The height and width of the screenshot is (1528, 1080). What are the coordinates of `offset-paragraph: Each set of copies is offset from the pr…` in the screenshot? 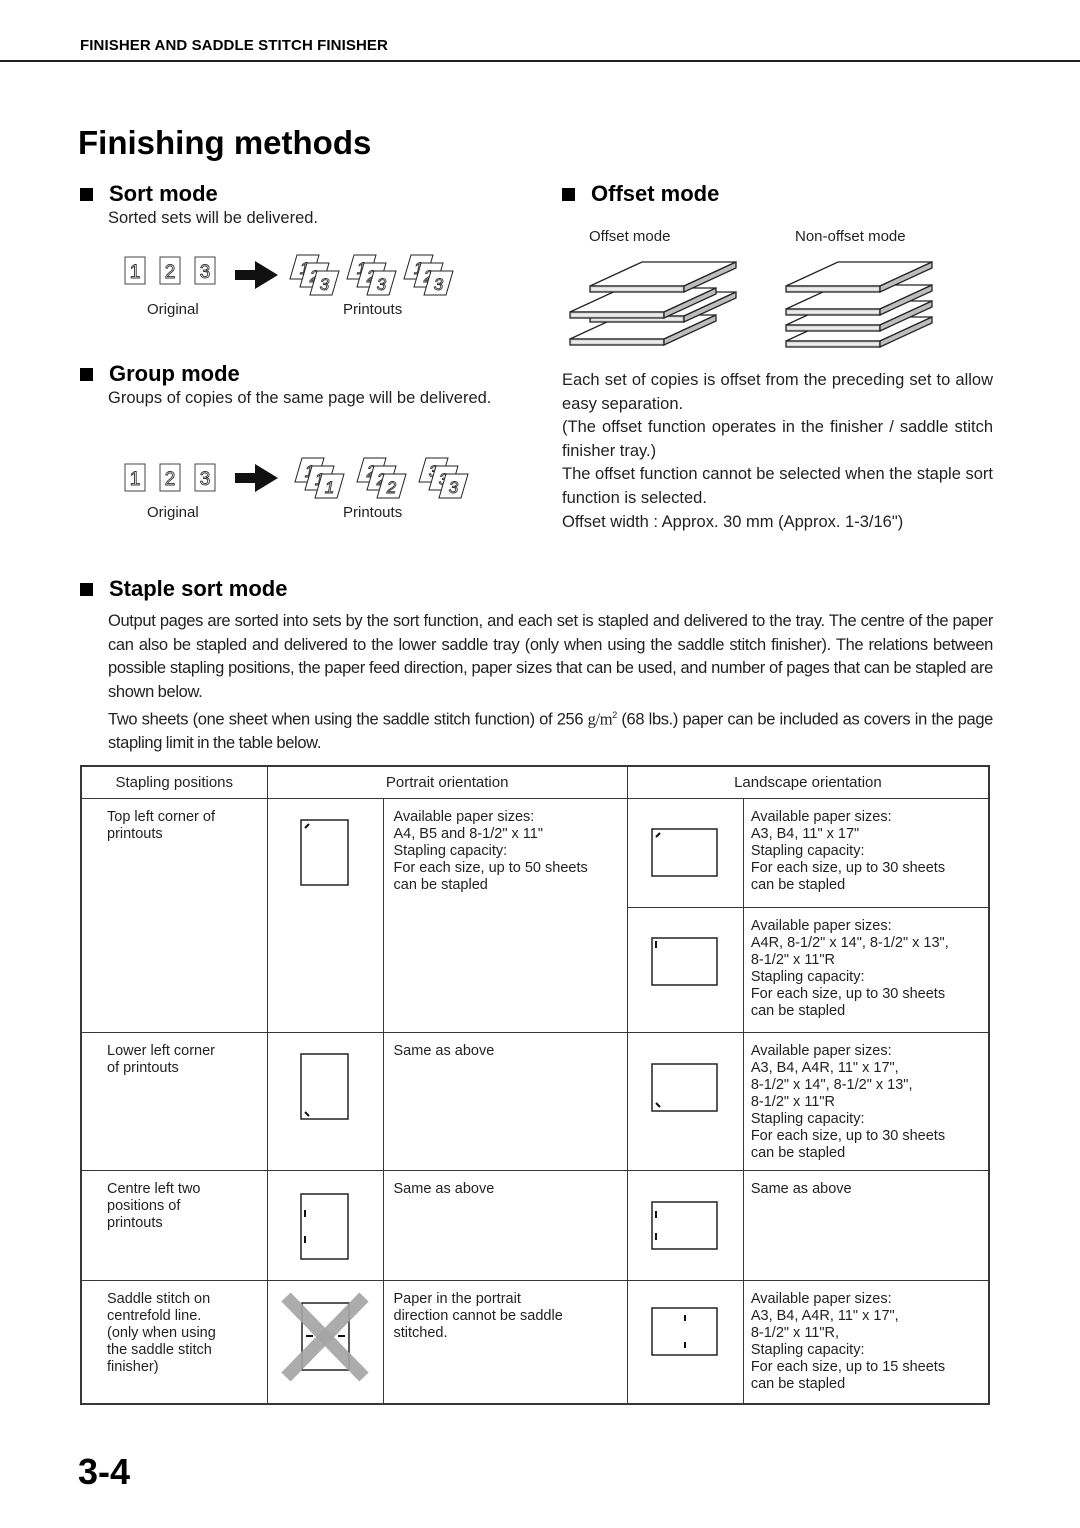 It's located at (777, 392).